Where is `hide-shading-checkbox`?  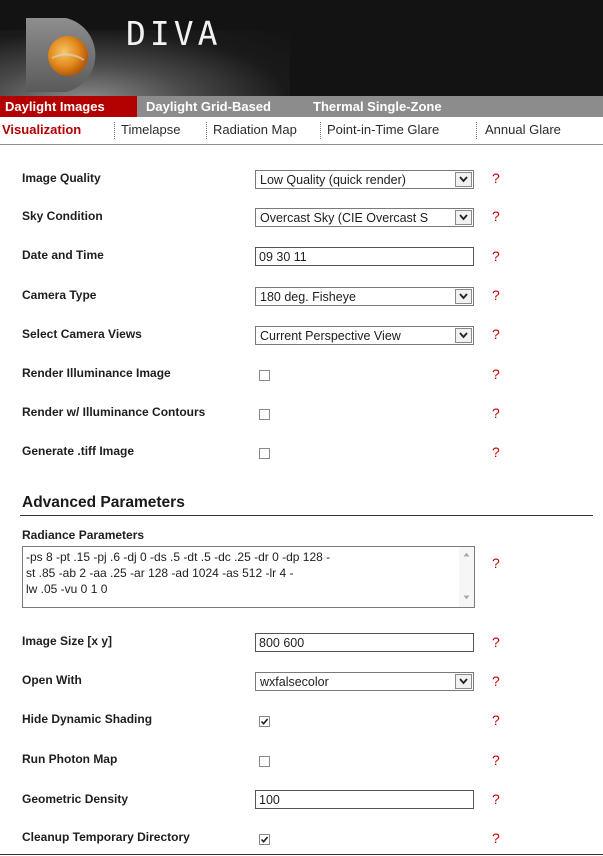
hide-shading-checkbox is located at coordinates (264, 721).